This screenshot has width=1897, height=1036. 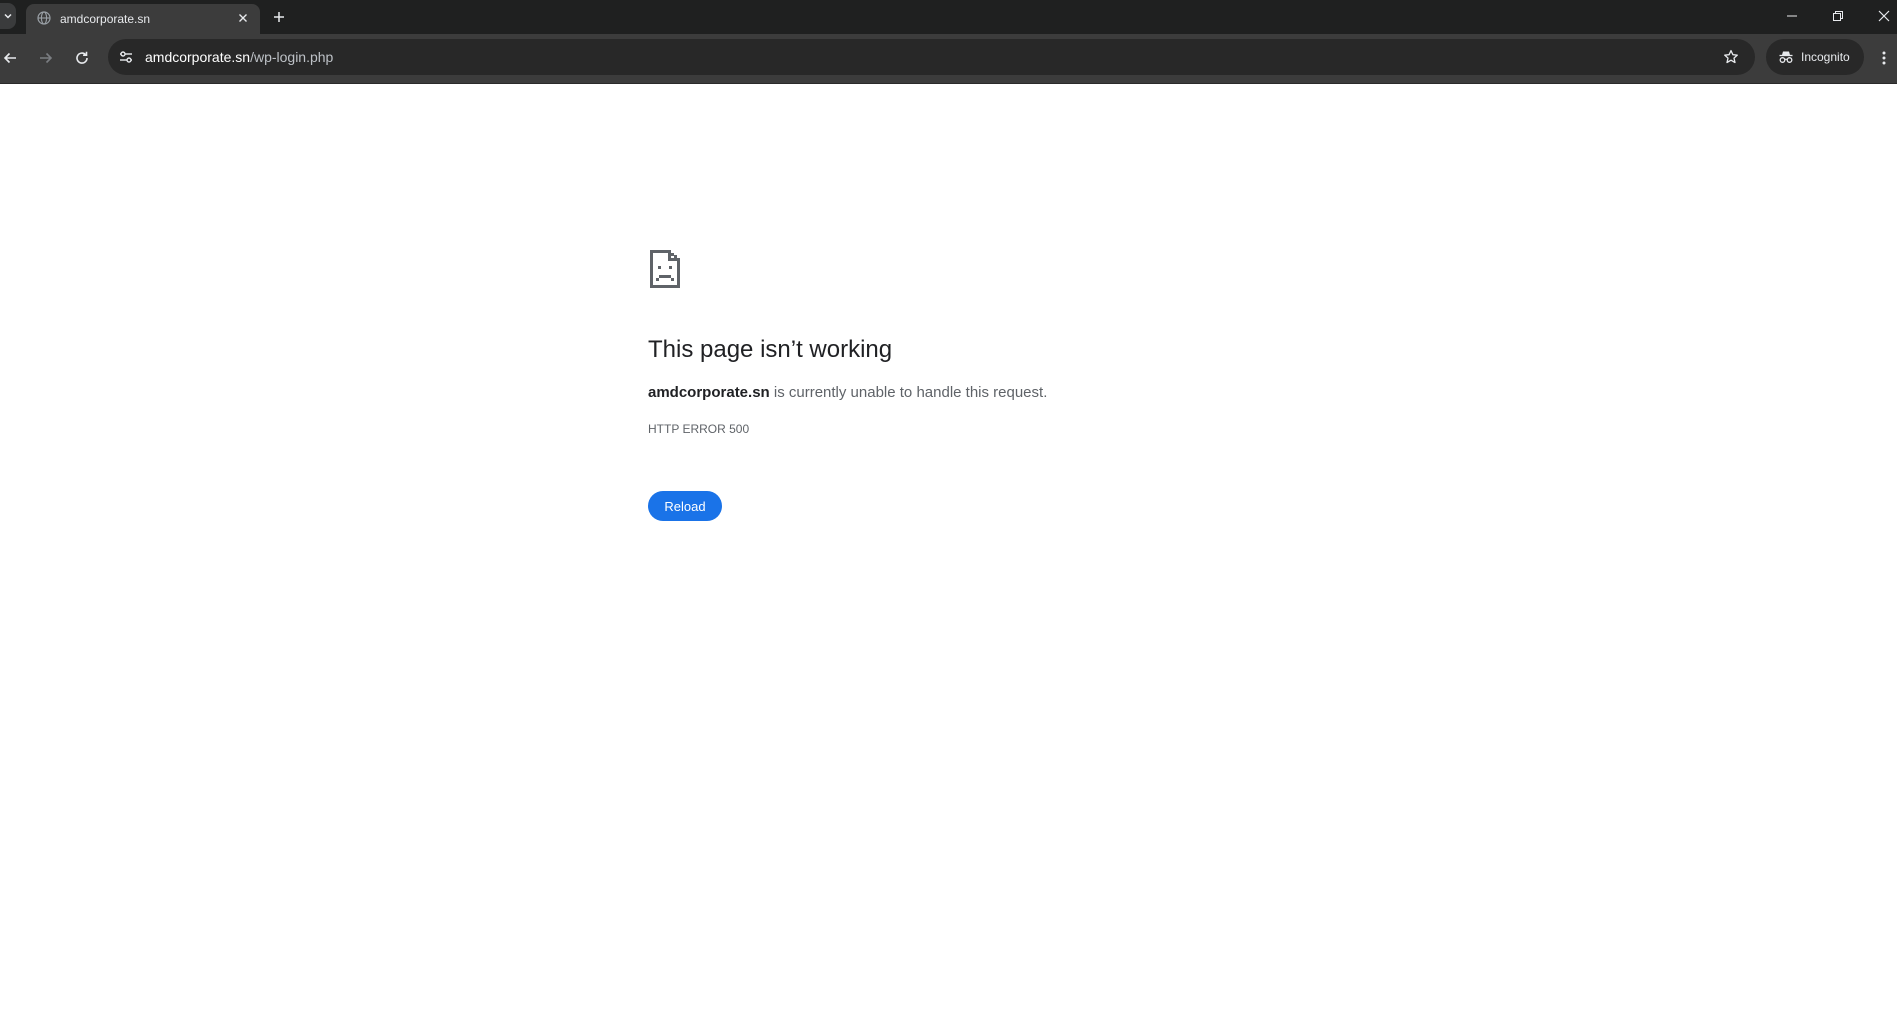 What do you see at coordinates (770, 349) in the screenshot?
I see `page-title: This page isn’t working` at bounding box center [770, 349].